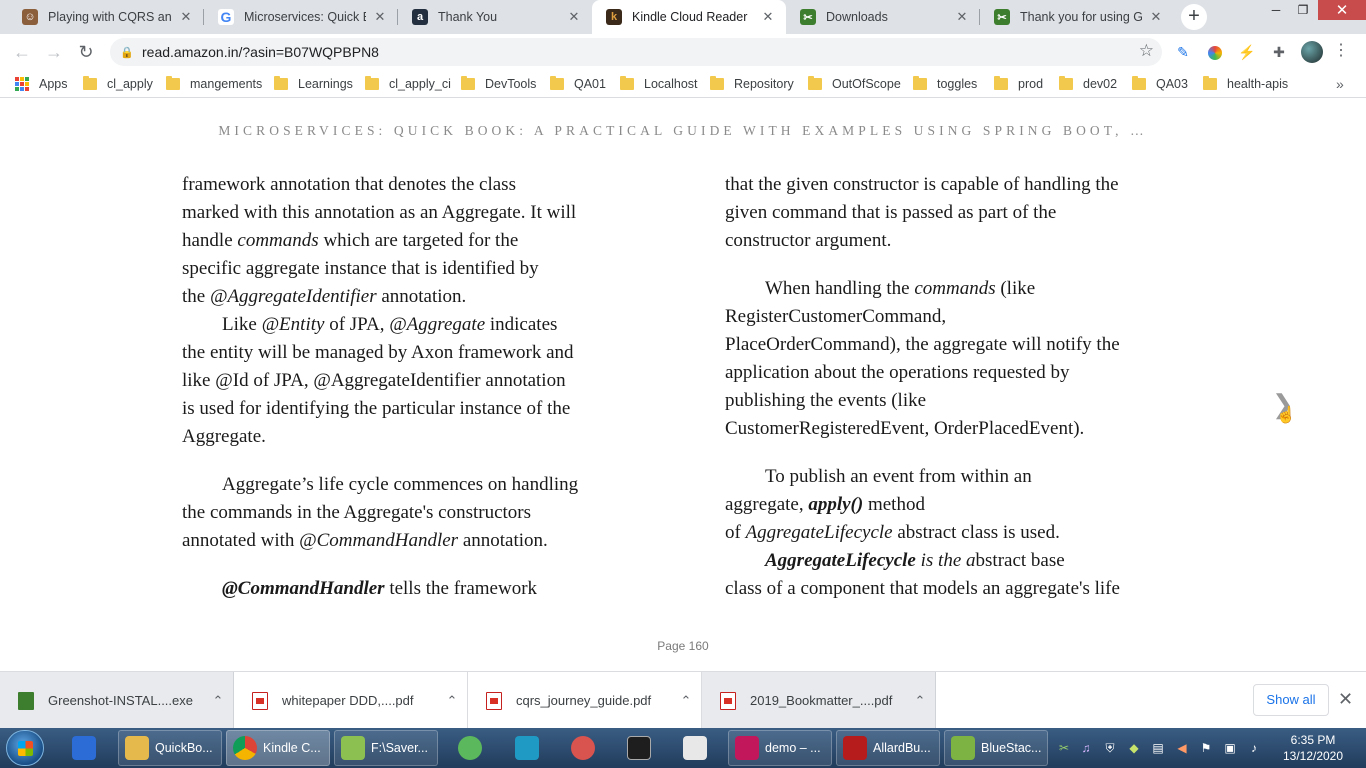 The height and width of the screenshot is (768, 1366). I want to click on bookmark-folder-qa03: QA03, so click(1160, 84).